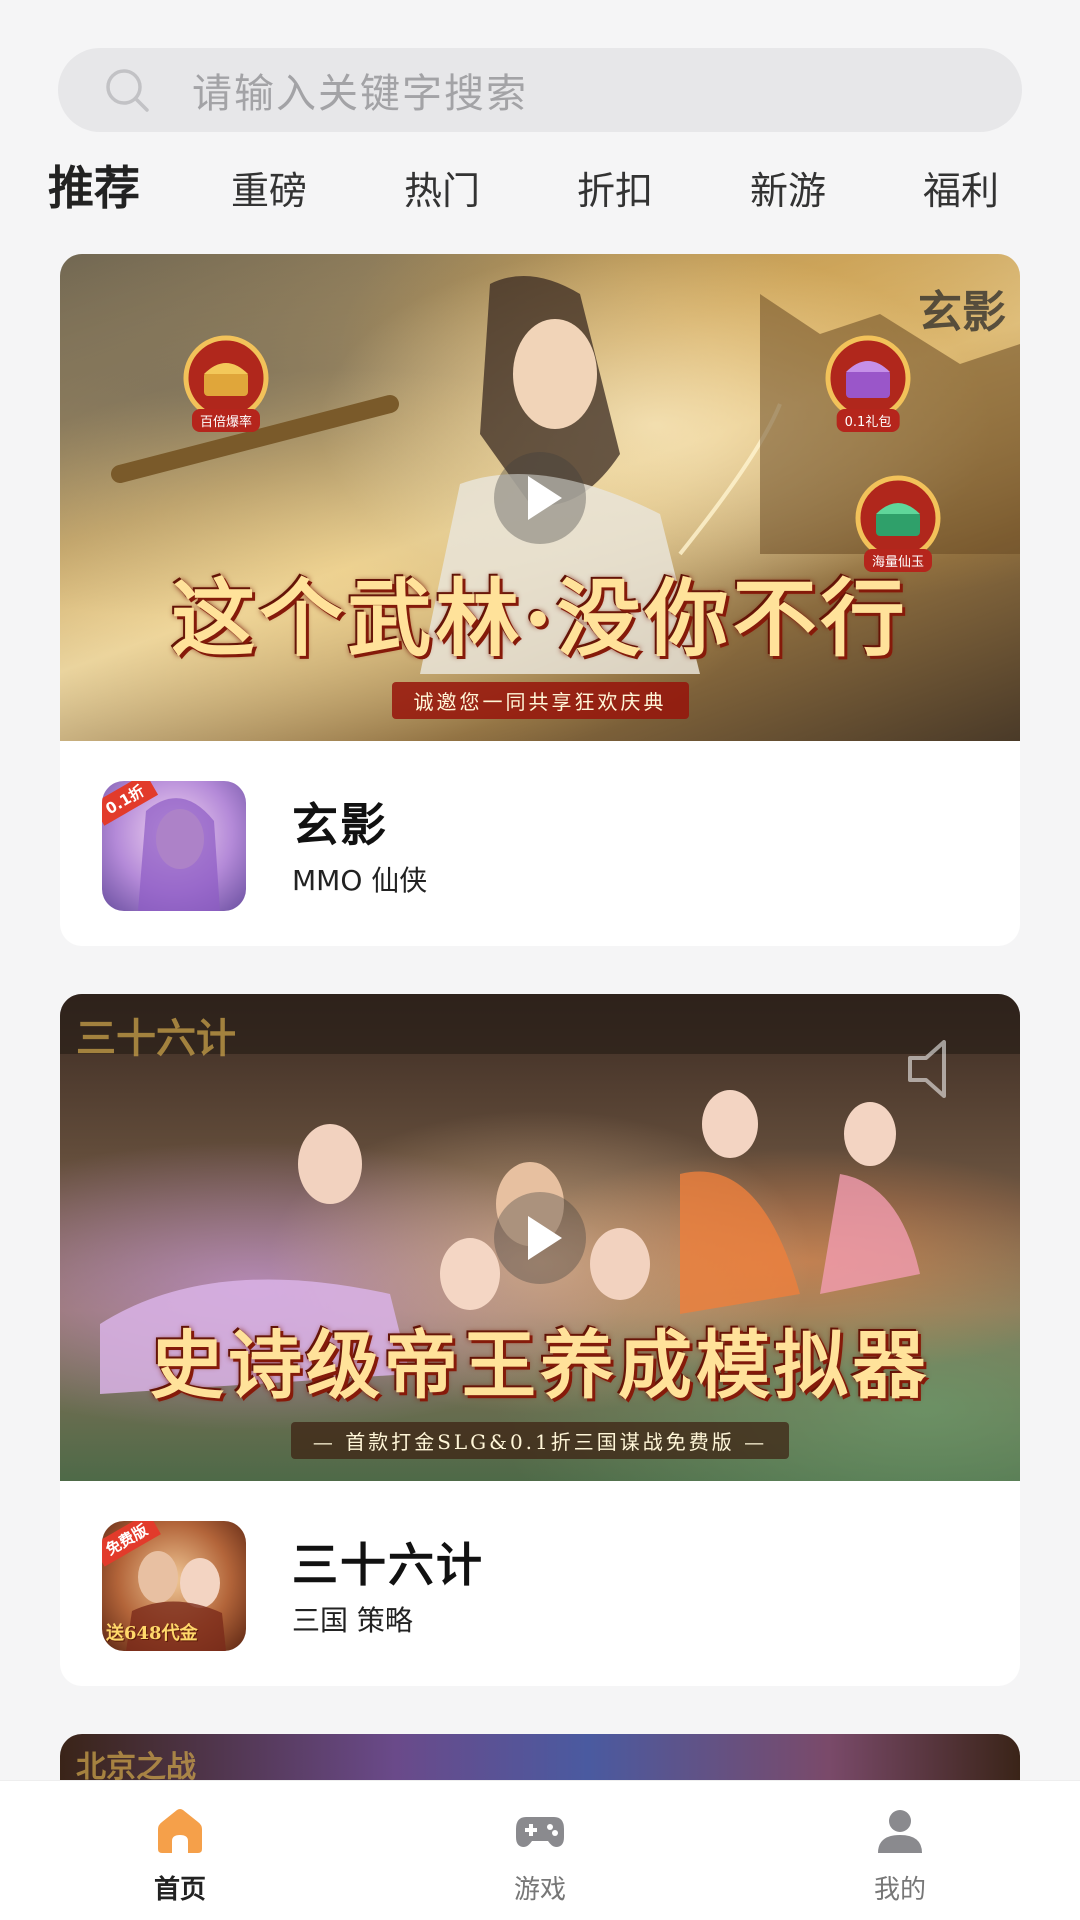  I want to click on search-icon, so click(127, 90).